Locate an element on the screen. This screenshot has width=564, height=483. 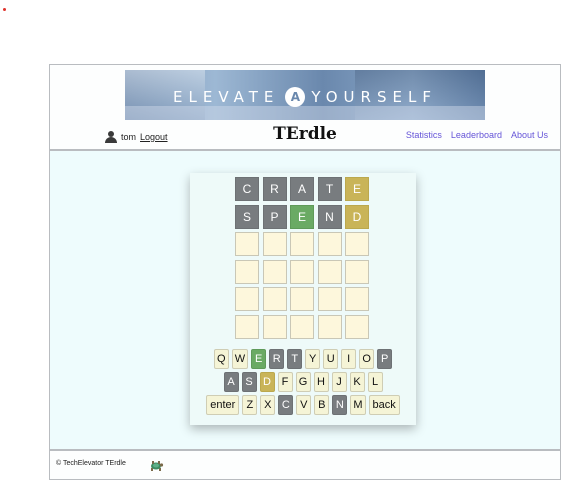
banner-left-text: ELEVATE is located at coordinates (226, 97).